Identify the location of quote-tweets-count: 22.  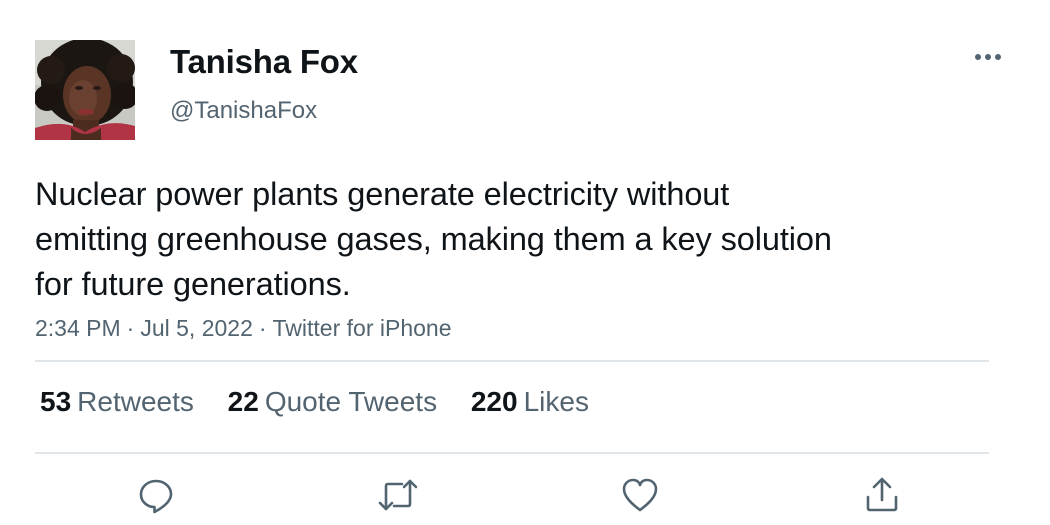
(243, 401).